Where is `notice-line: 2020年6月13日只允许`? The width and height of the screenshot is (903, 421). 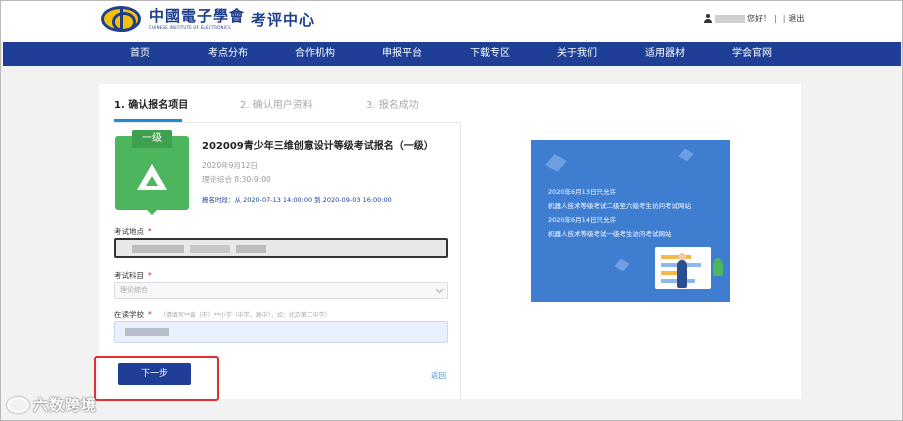
notice-line: 2020年6月13日只允许 is located at coordinates (582, 192).